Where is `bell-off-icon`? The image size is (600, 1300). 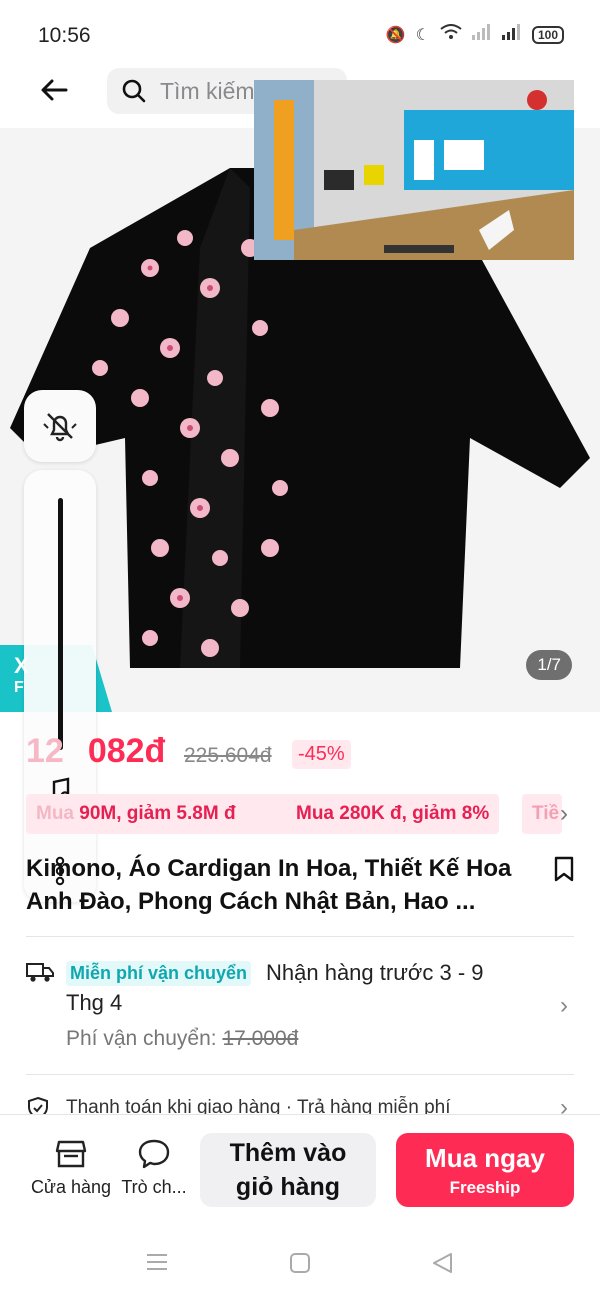
bell-off-icon is located at coordinates (60, 427).